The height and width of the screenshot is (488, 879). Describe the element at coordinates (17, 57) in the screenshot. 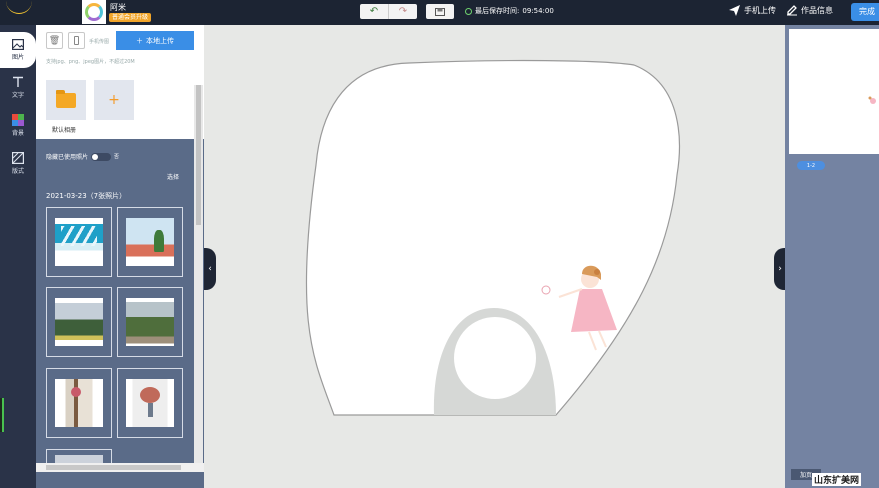

I see `tool-image-label: 图片` at that location.